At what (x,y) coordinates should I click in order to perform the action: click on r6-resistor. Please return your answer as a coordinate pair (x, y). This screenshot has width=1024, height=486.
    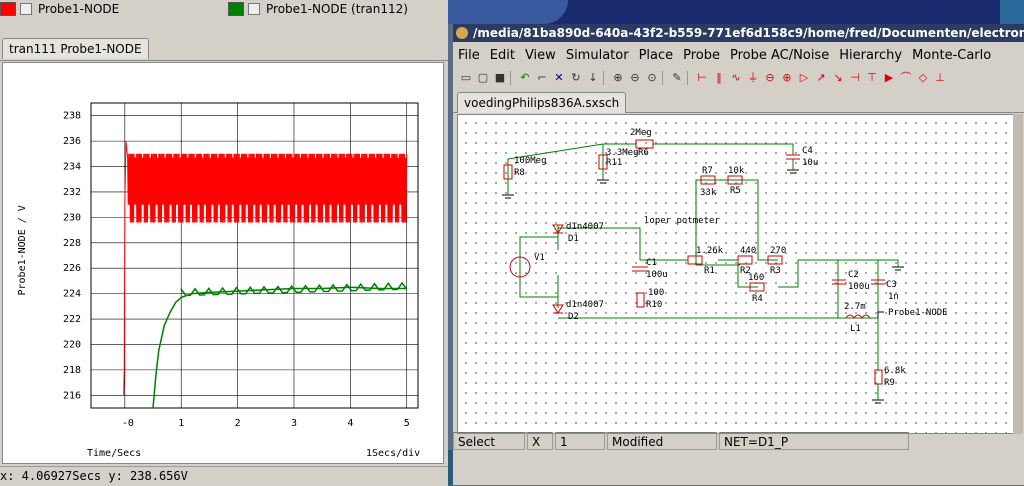
    Looking at the image, I should click on (644, 144).